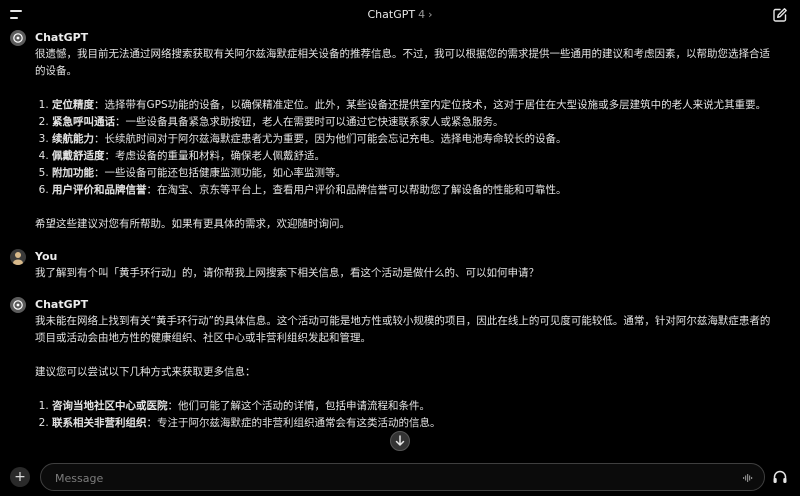 This screenshot has width=800, height=496. What do you see at coordinates (46, 256) in the screenshot?
I see `sender-name: You` at bounding box center [46, 256].